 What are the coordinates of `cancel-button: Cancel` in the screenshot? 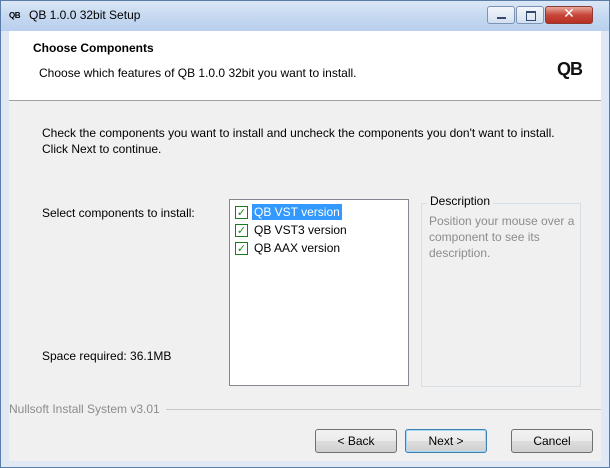 It's located at (552, 441).